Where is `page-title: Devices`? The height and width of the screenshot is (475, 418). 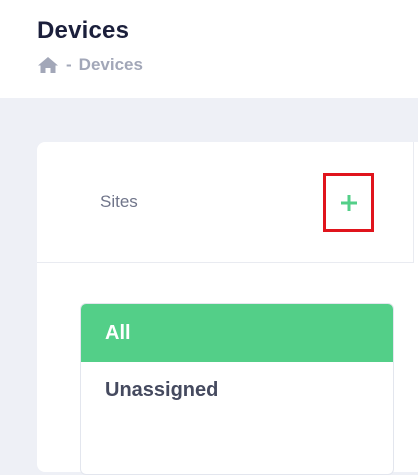 page-title: Devices is located at coordinates (83, 30).